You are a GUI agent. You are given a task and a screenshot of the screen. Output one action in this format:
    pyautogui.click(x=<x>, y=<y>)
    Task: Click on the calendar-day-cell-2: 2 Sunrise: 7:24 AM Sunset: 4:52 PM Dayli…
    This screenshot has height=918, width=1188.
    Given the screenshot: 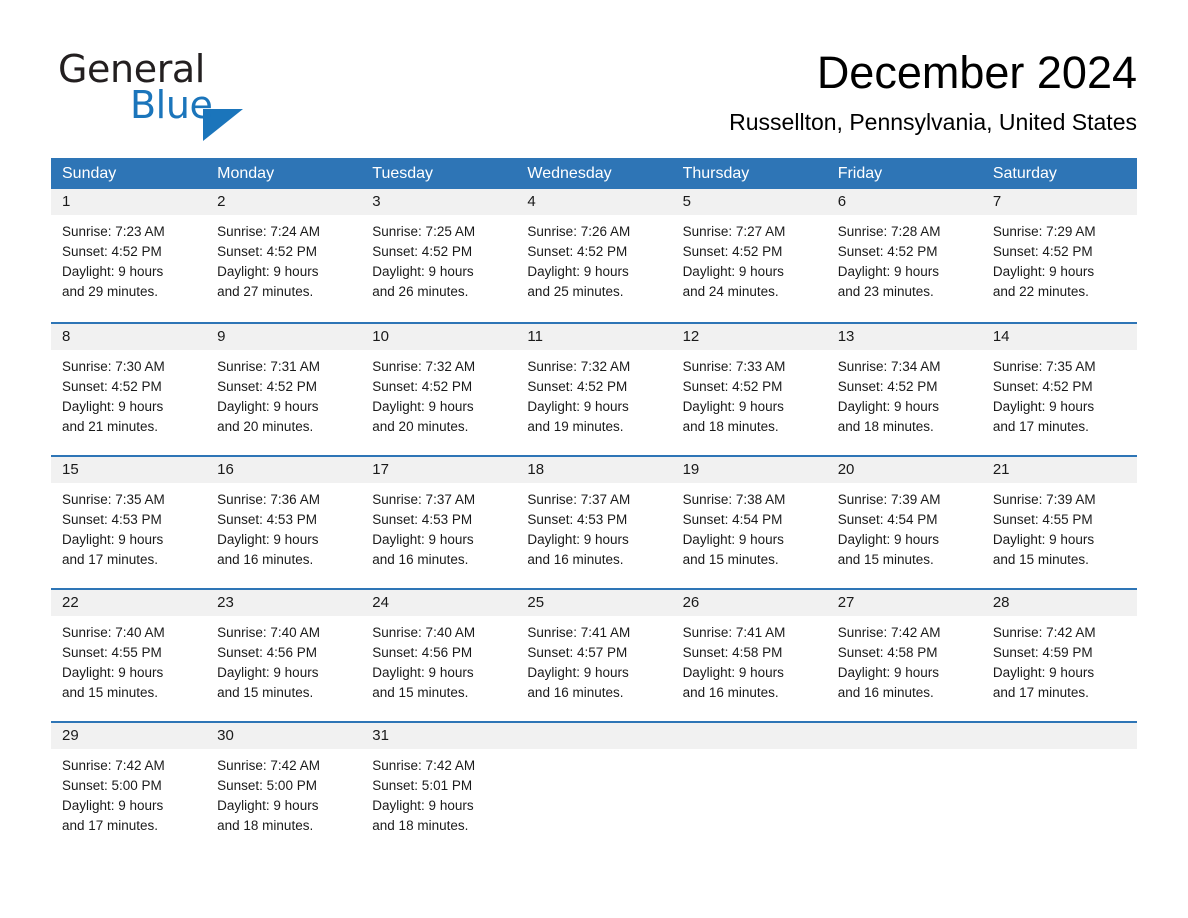 What is the action you would take?
    pyautogui.click(x=284, y=255)
    